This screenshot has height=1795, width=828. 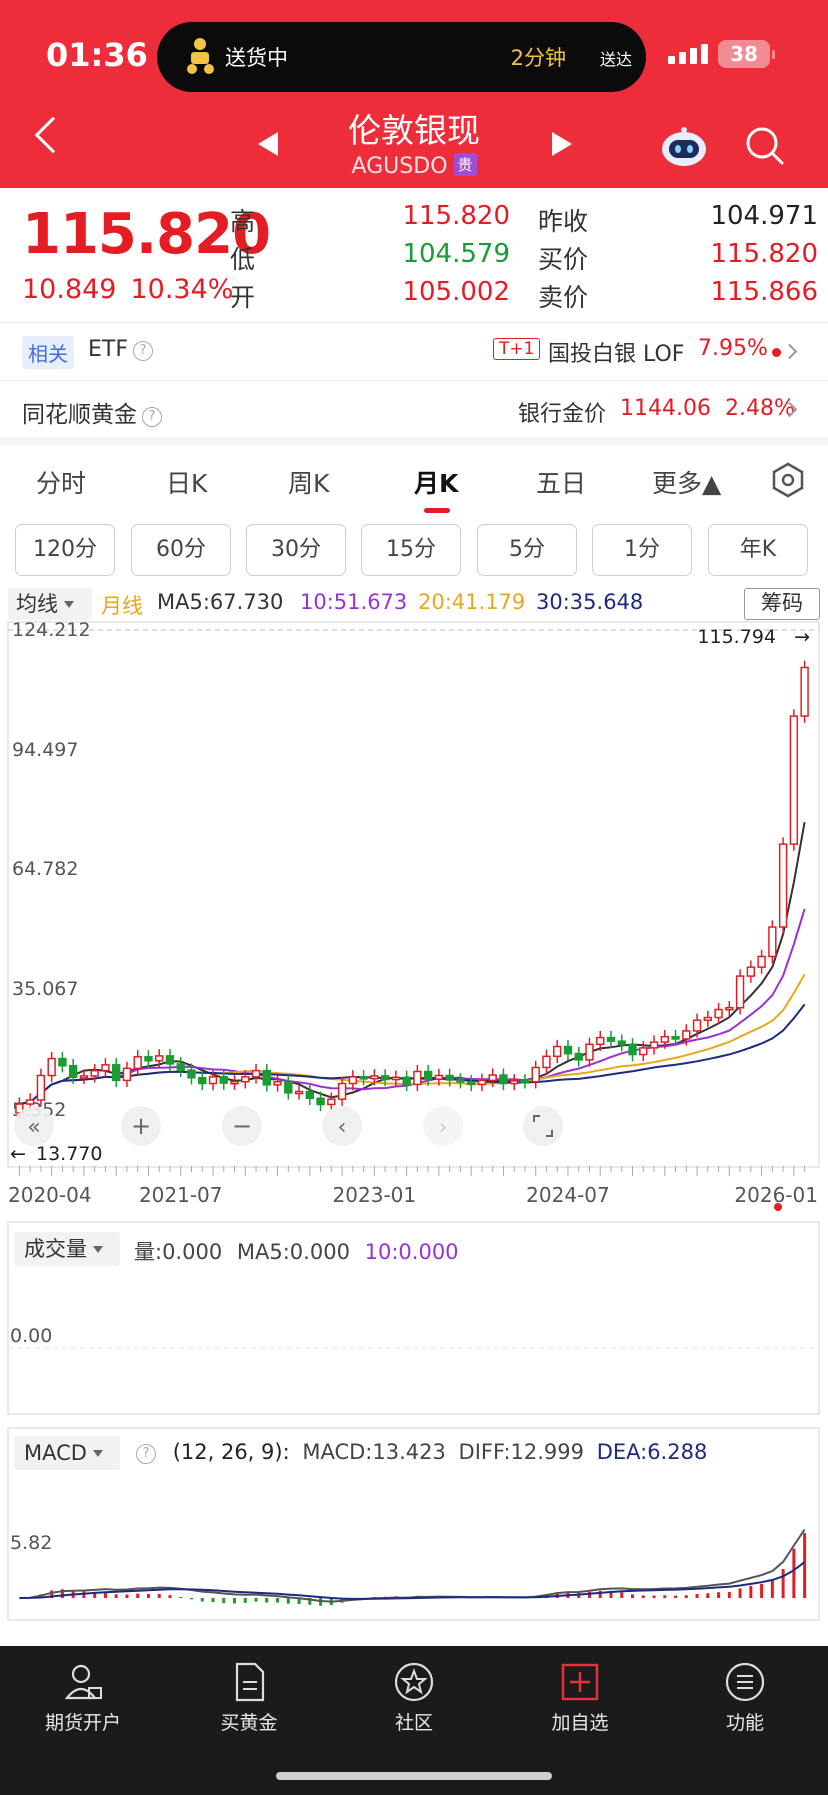 I want to click on prev-close-label: 昨收, so click(x=563, y=221).